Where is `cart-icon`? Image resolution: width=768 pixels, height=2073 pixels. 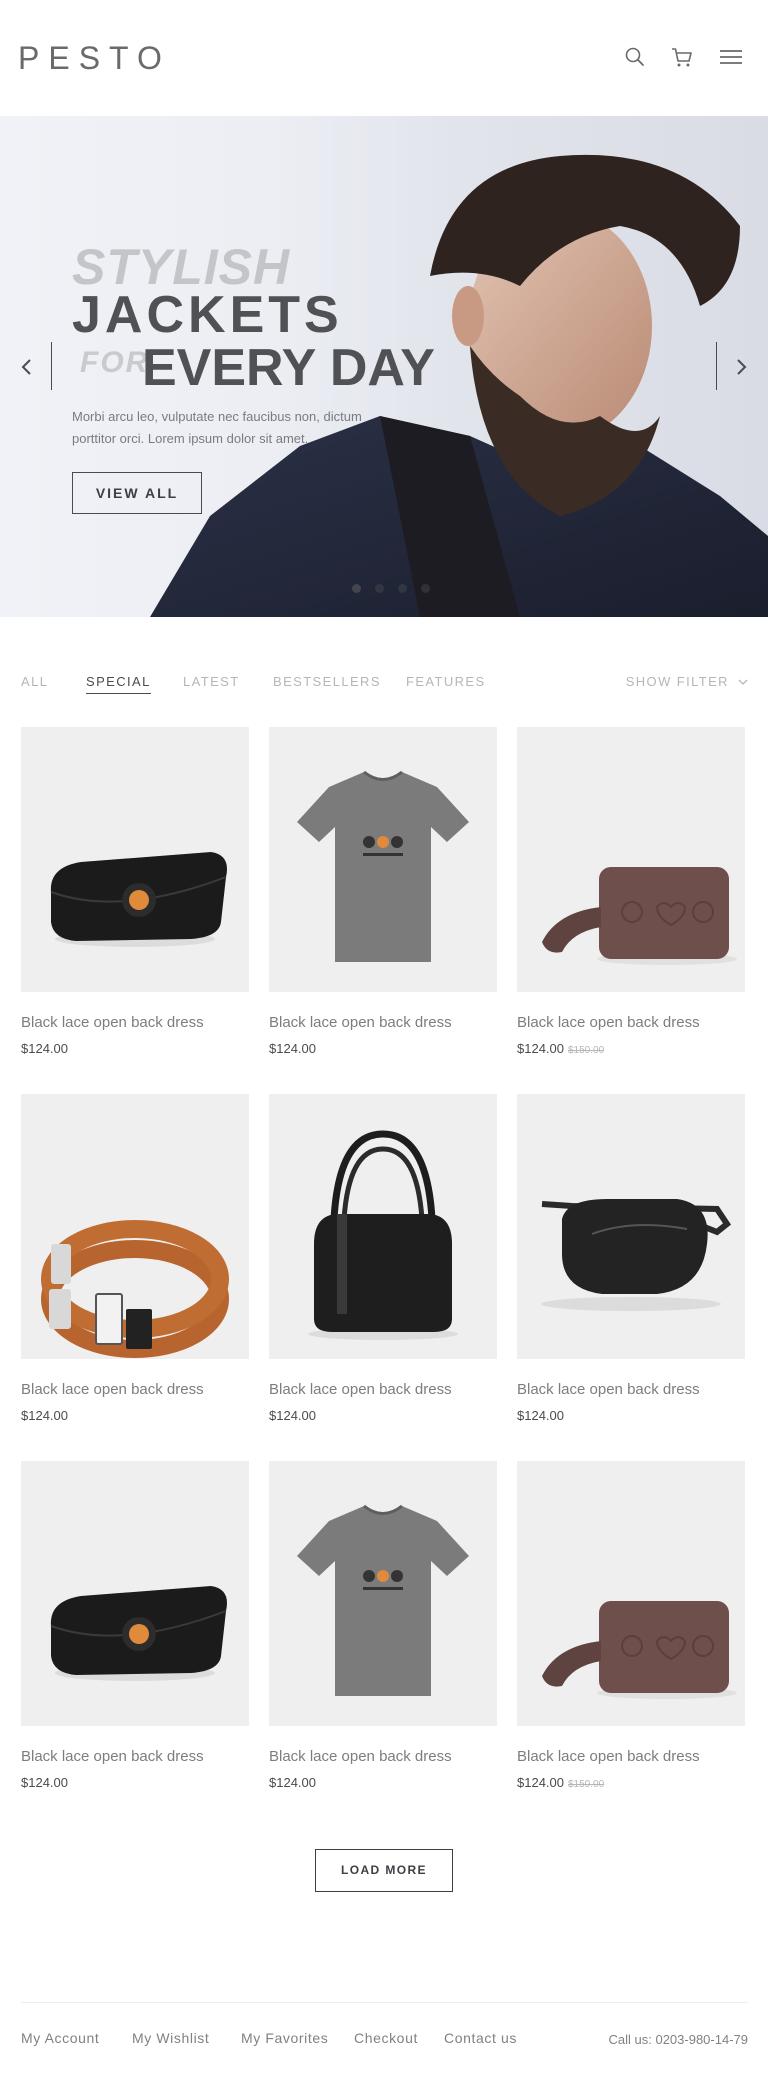
cart-icon is located at coordinates (682, 57).